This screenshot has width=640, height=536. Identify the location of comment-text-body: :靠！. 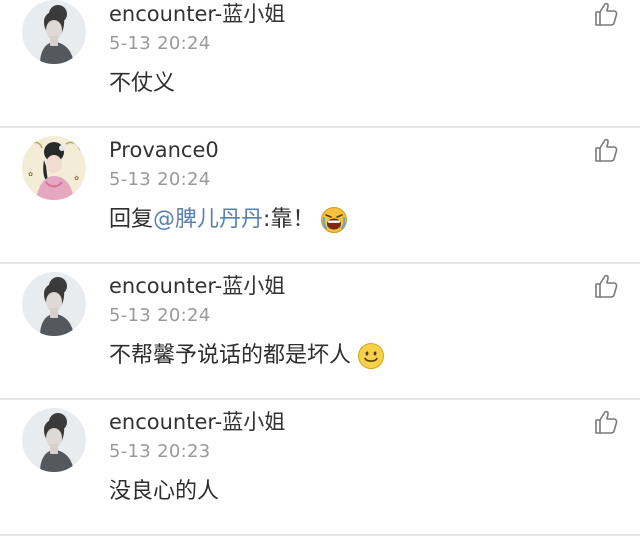
(289, 219).